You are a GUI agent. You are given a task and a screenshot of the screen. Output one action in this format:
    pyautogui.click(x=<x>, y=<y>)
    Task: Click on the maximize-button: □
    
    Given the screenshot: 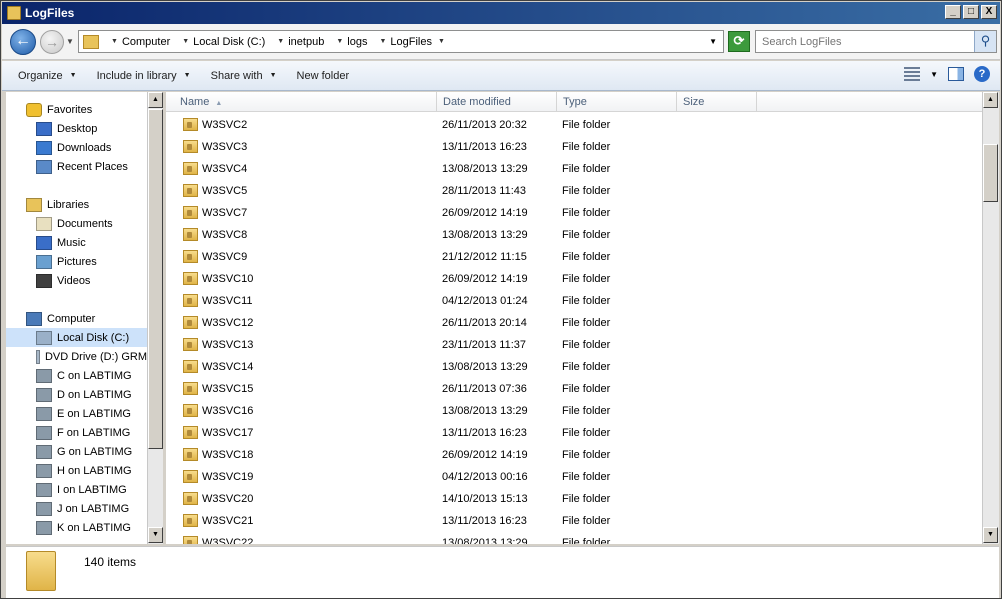 What is the action you would take?
    pyautogui.click(x=971, y=12)
    